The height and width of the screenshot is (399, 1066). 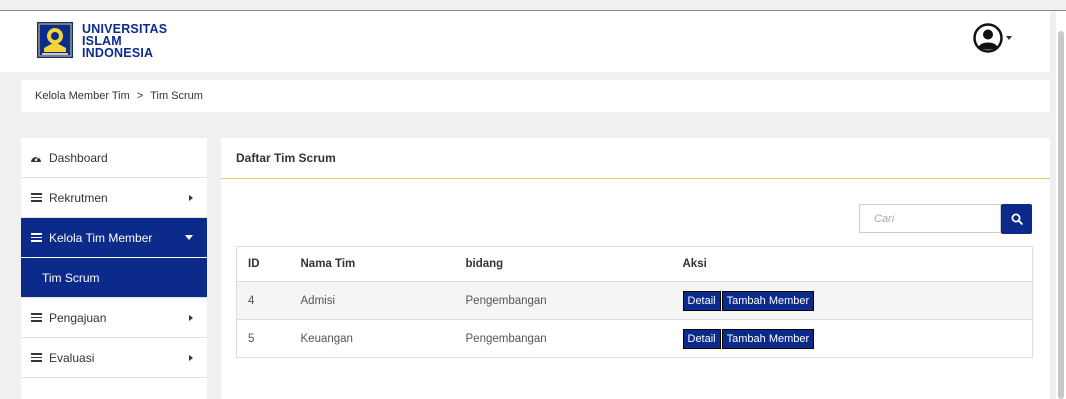 What do you see at coordinates (78, 317) in the screenshot?
I see `sidebar-item-label: Pengajuan` at bounding box center [78, 317].